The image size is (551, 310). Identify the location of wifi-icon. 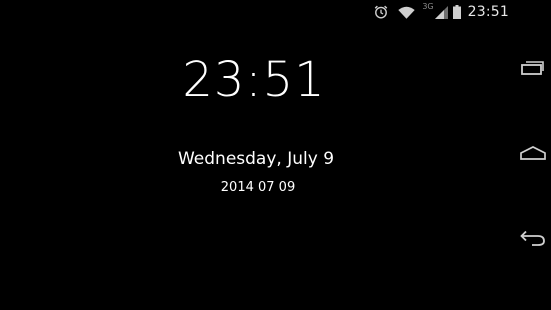
(406, 12).